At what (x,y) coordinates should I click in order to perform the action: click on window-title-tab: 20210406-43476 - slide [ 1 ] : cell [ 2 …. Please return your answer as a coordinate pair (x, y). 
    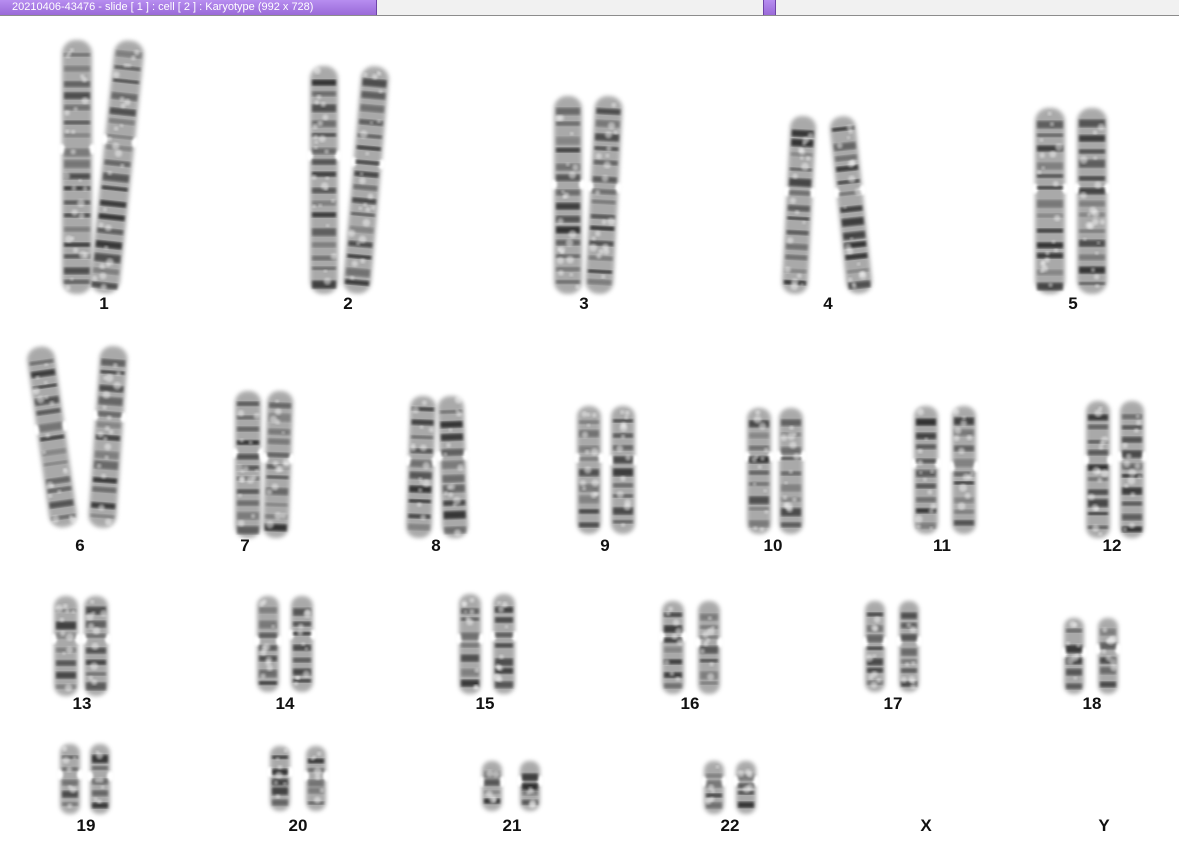
    Looking at the image, I should click on (188, 7).